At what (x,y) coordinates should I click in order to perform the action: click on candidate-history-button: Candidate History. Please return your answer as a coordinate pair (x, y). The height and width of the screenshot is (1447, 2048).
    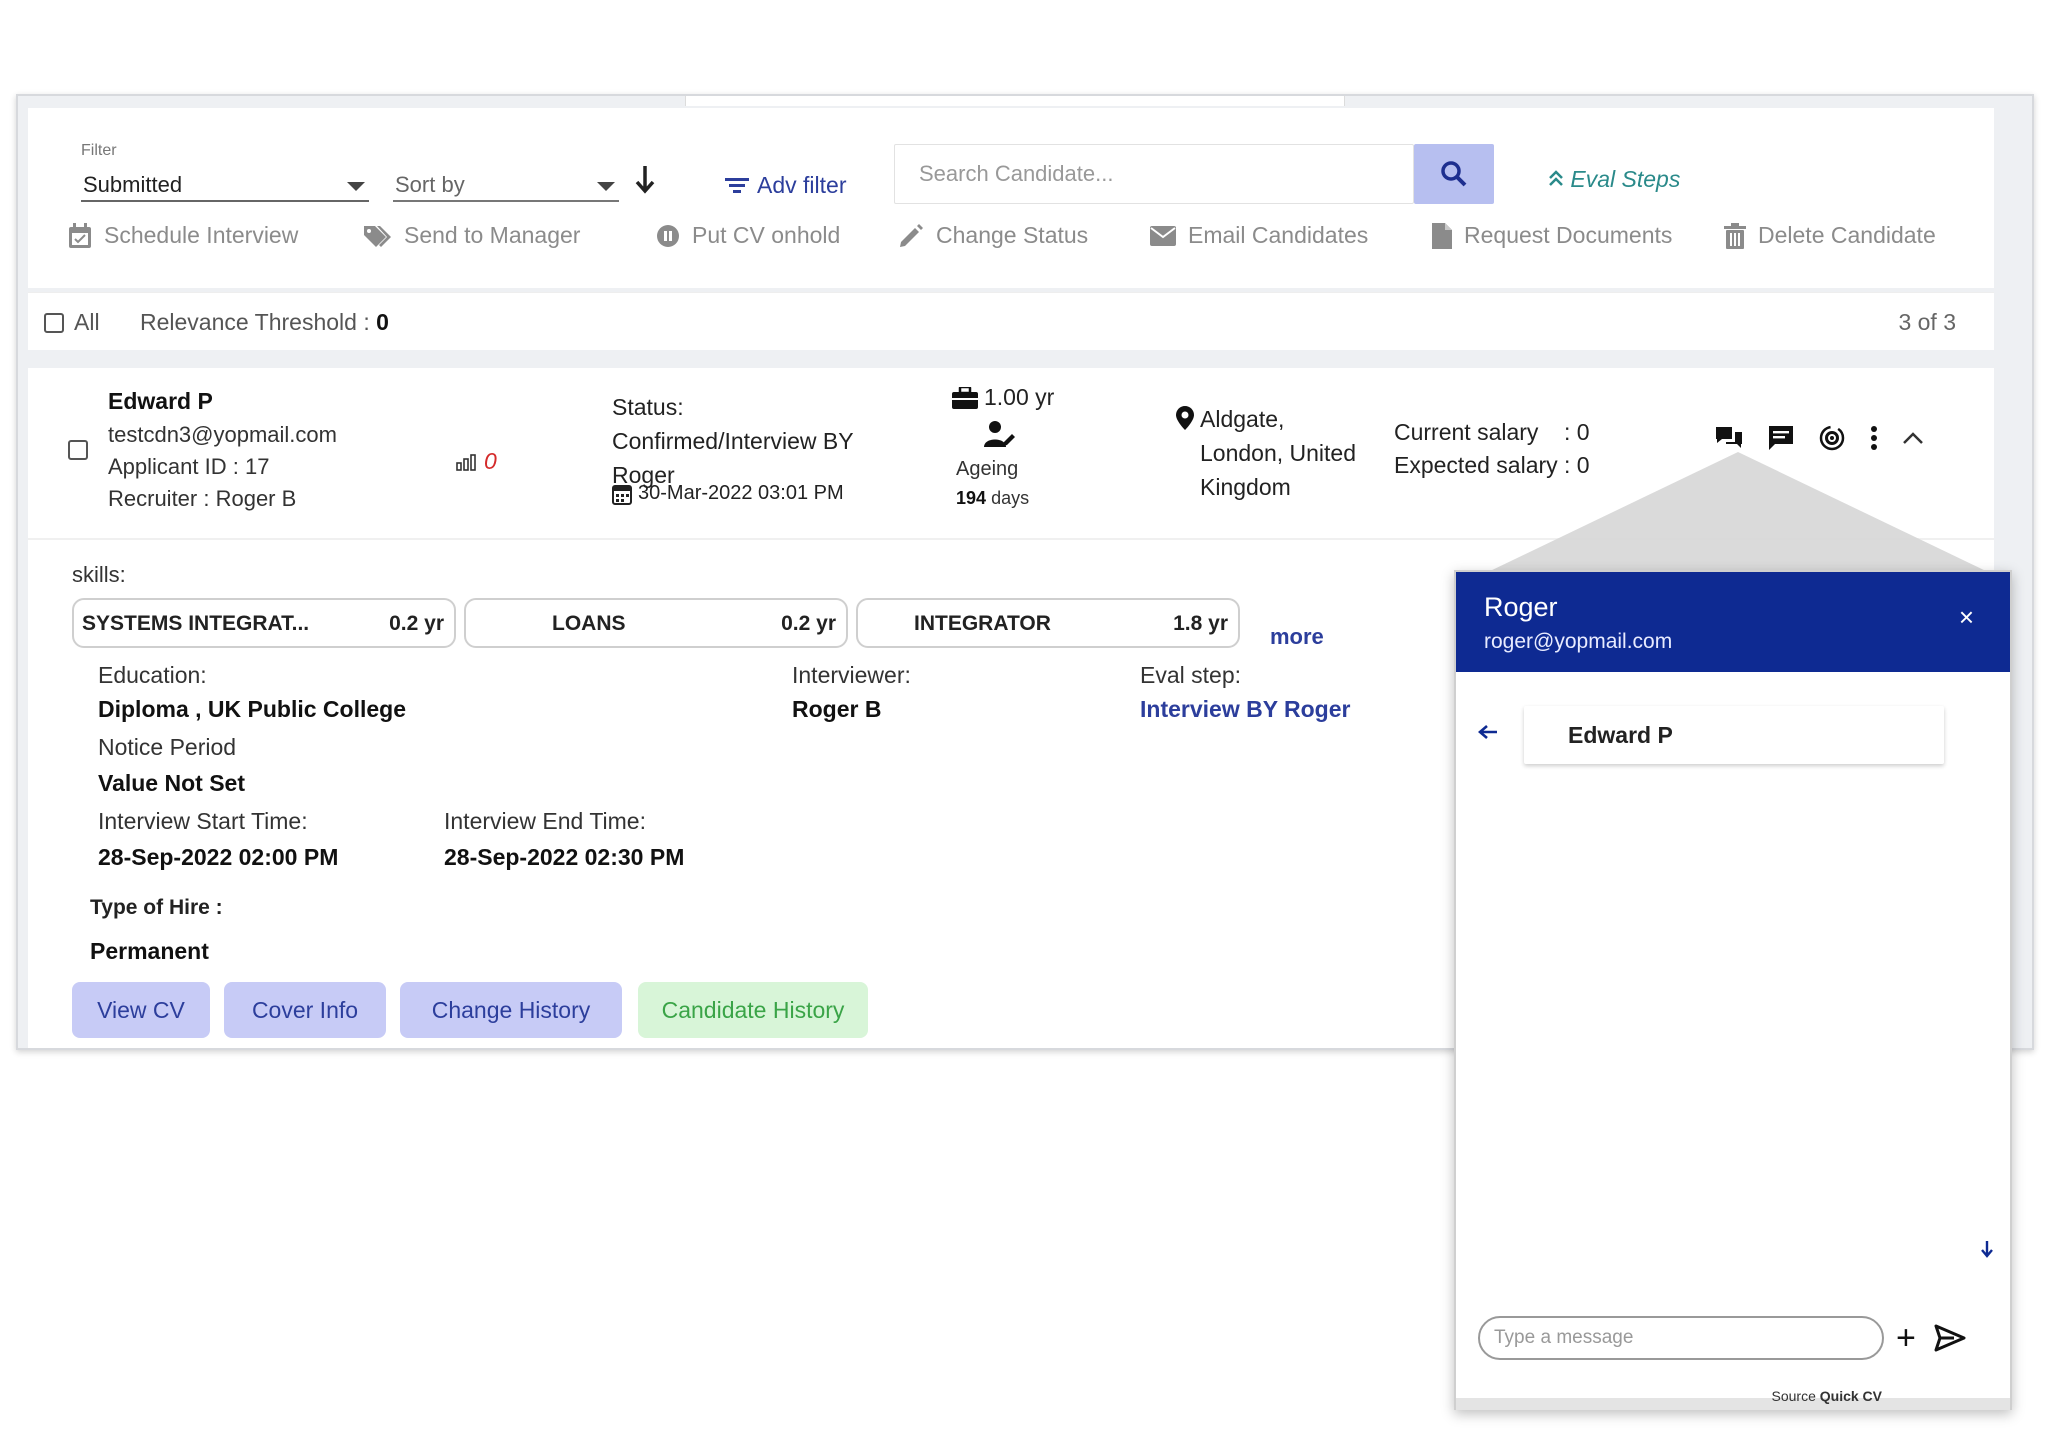
    Looking at the image, I should click on (753, 1010).